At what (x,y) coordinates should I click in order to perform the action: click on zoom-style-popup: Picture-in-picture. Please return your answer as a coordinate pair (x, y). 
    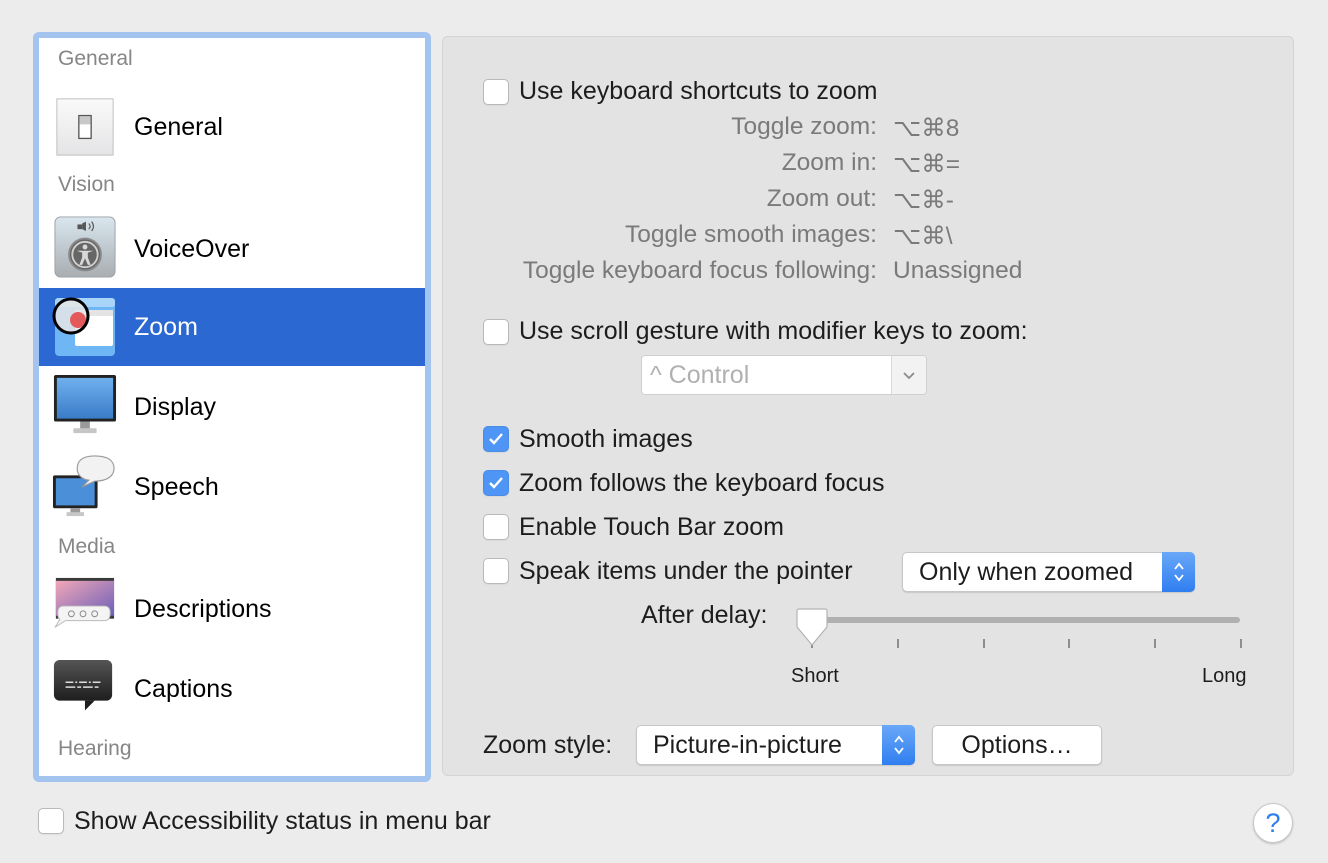
    Looking at the image, I should click on (775, 745).